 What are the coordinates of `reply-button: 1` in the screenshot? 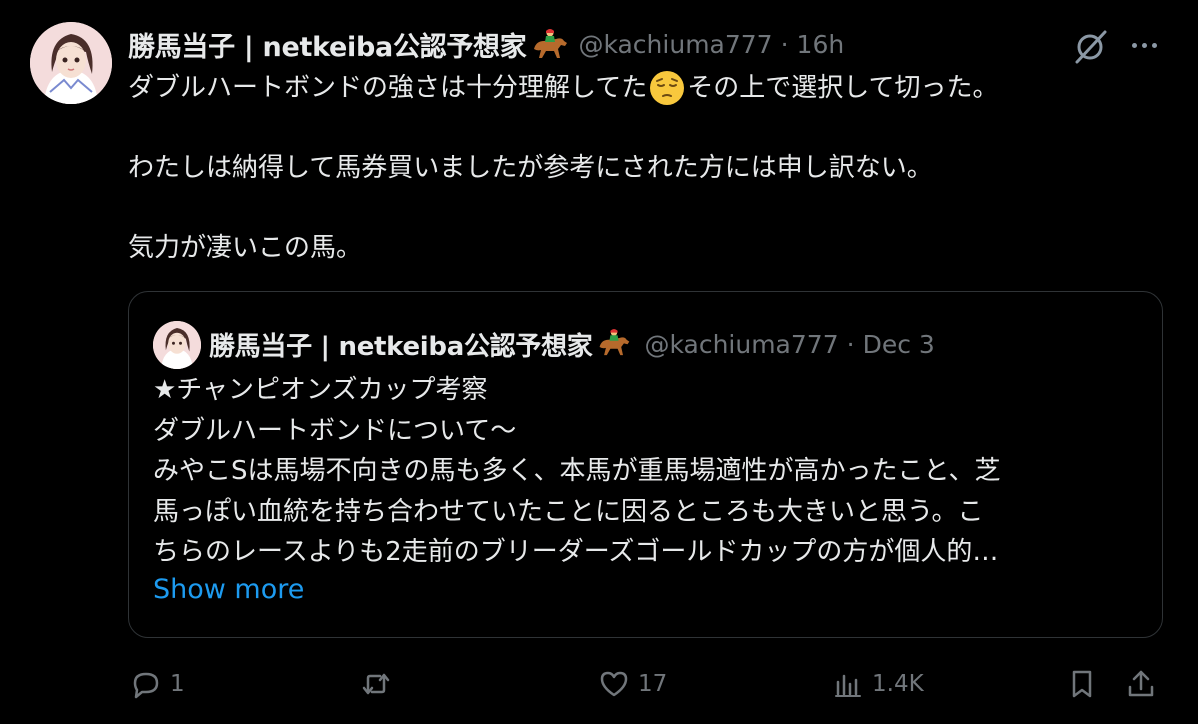 It's located at (157, 684).